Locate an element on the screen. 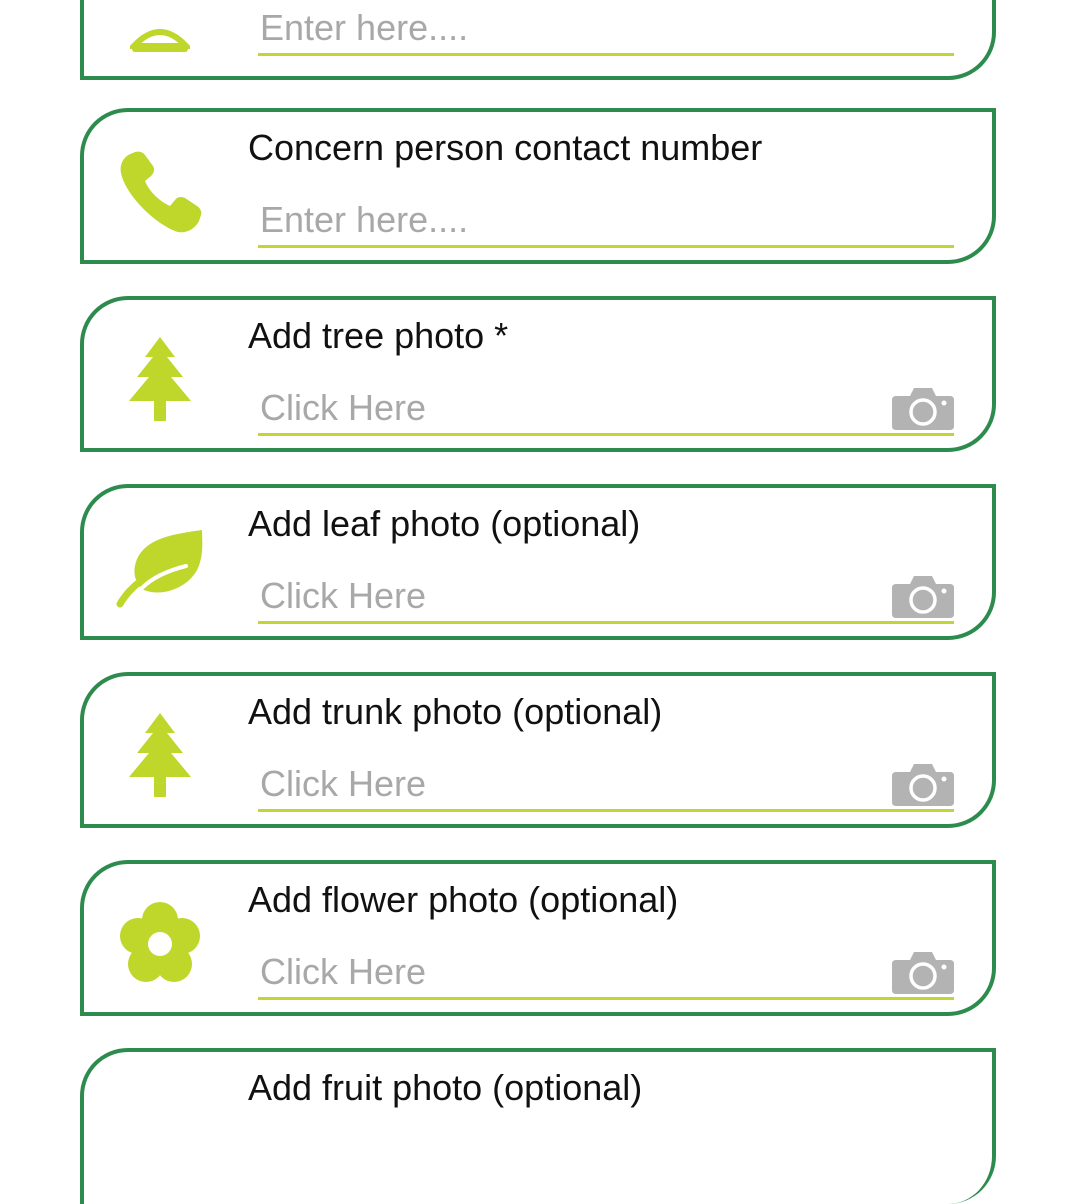 The width and height of the screenshot is (1080, 1204). tree-photo-card: Add tree photo * Click Here is located at coordinates (538, 374).